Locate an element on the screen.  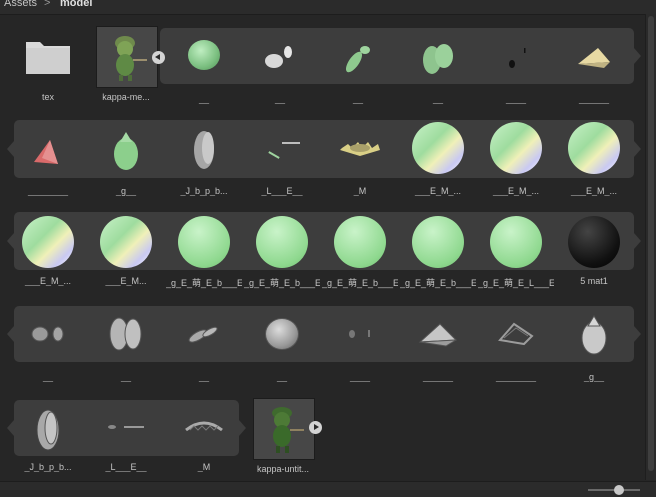
asset-label: _L___E__ is located at coordinates (282, 191).